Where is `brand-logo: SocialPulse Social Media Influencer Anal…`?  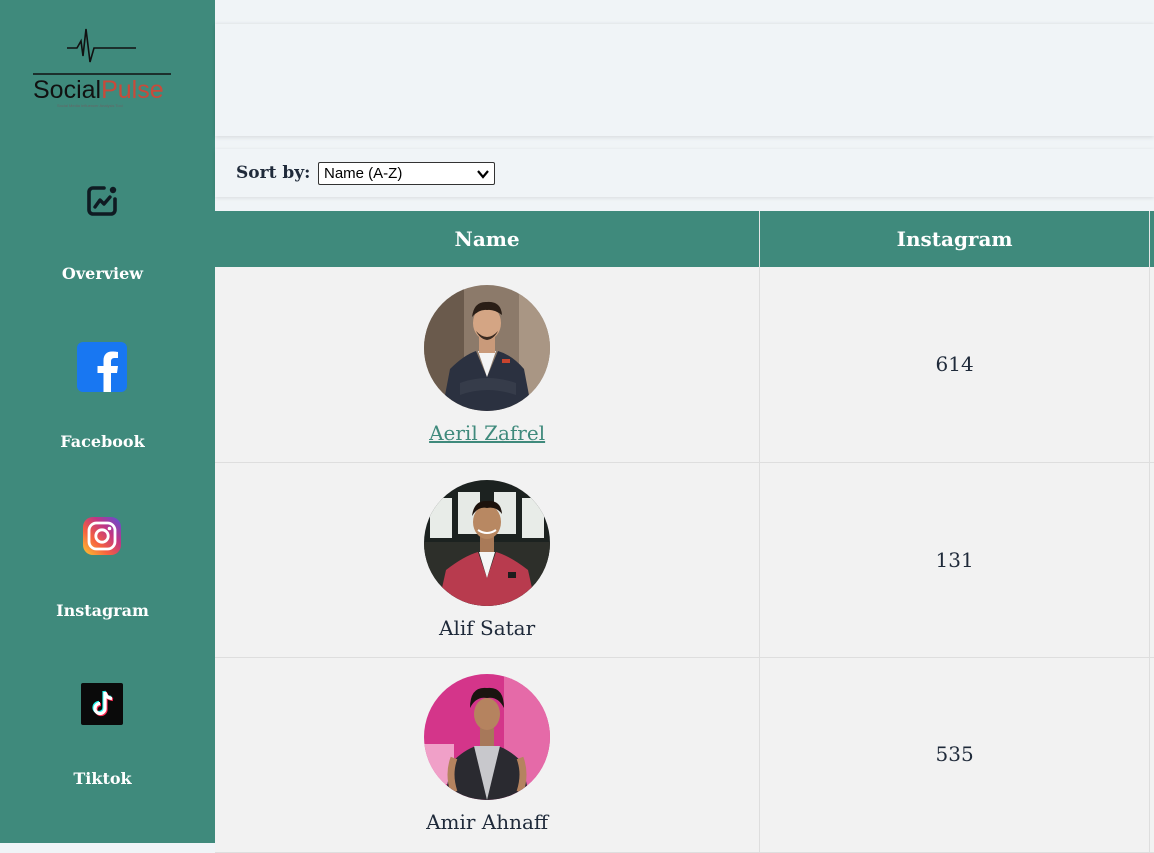 brand-logo: SocialPulse Social Media Influencer Anal… is located at coordinates (102, 71).